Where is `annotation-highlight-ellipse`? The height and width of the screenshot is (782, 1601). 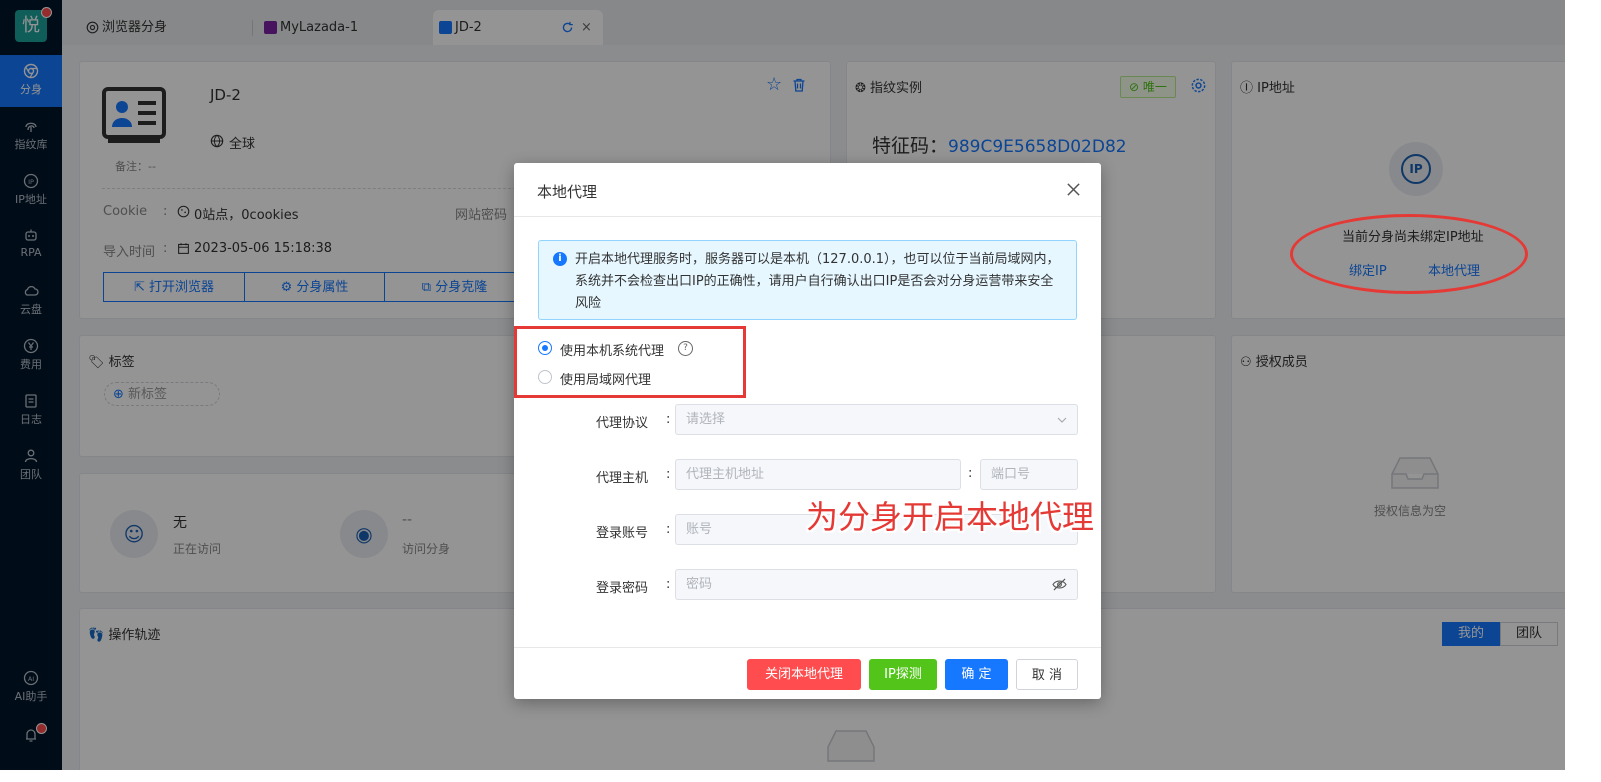
annotation-highlight-ellipse is located at coordinates (1409, 254).